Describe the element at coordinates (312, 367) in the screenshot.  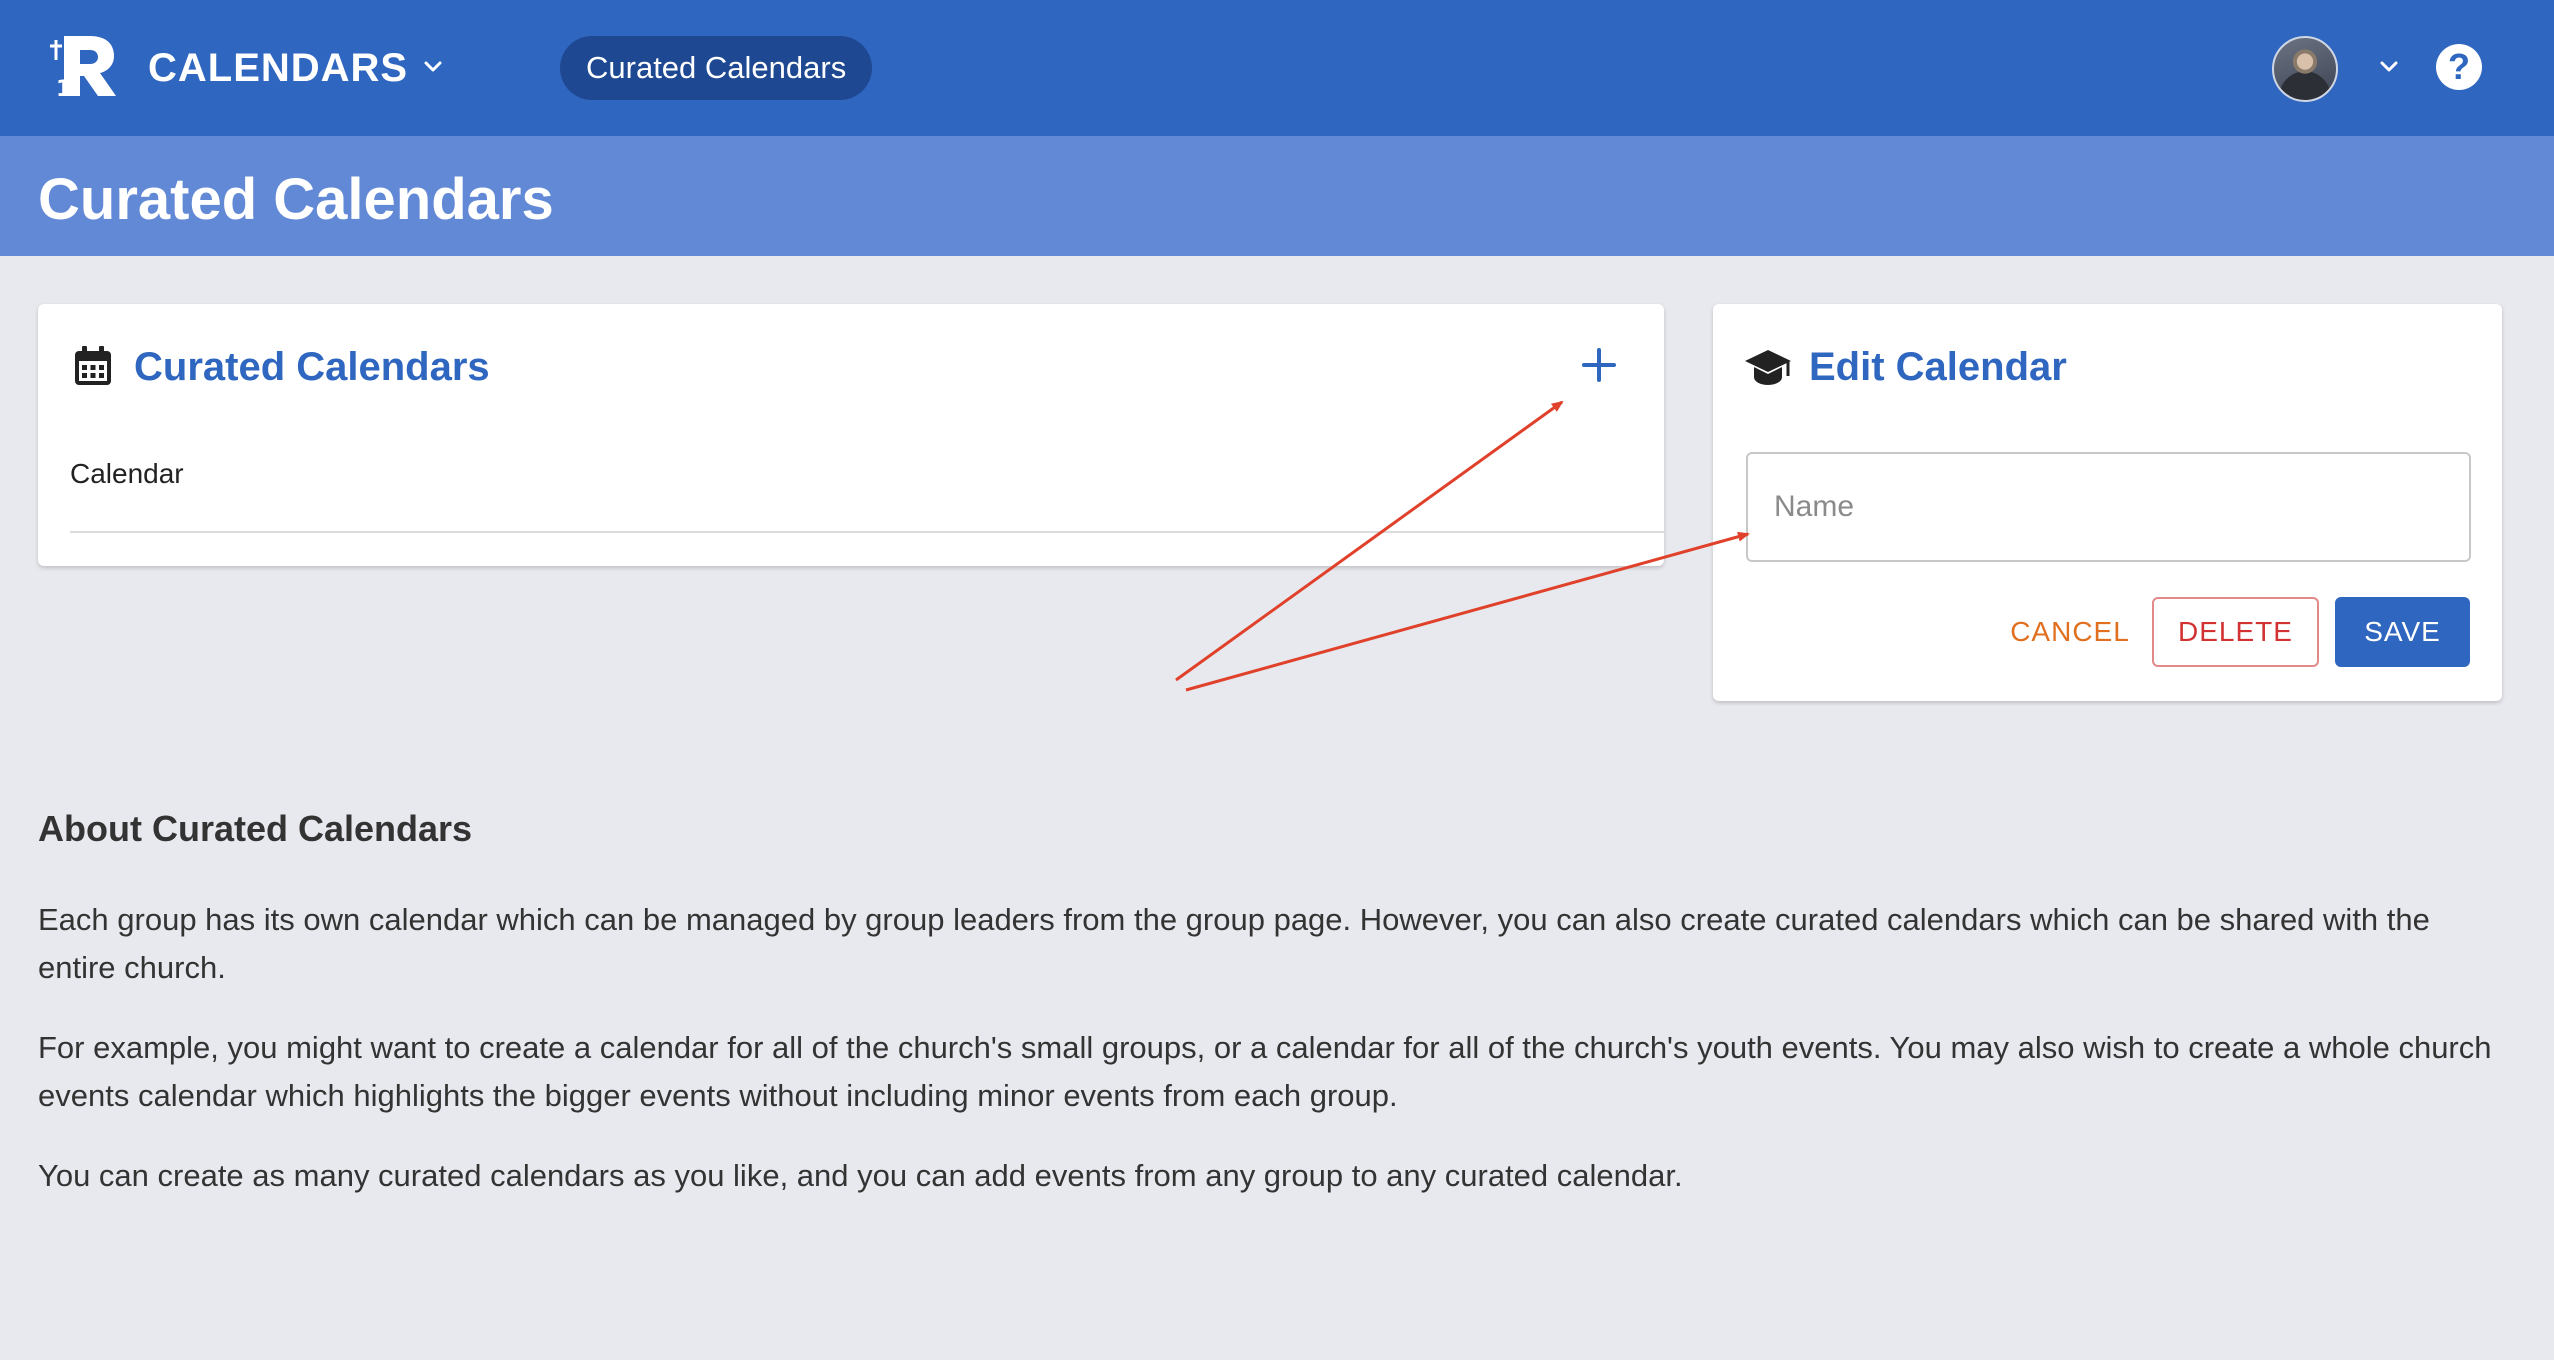
I see `curated-calendars-card-title: Curated Calendars` at that location.